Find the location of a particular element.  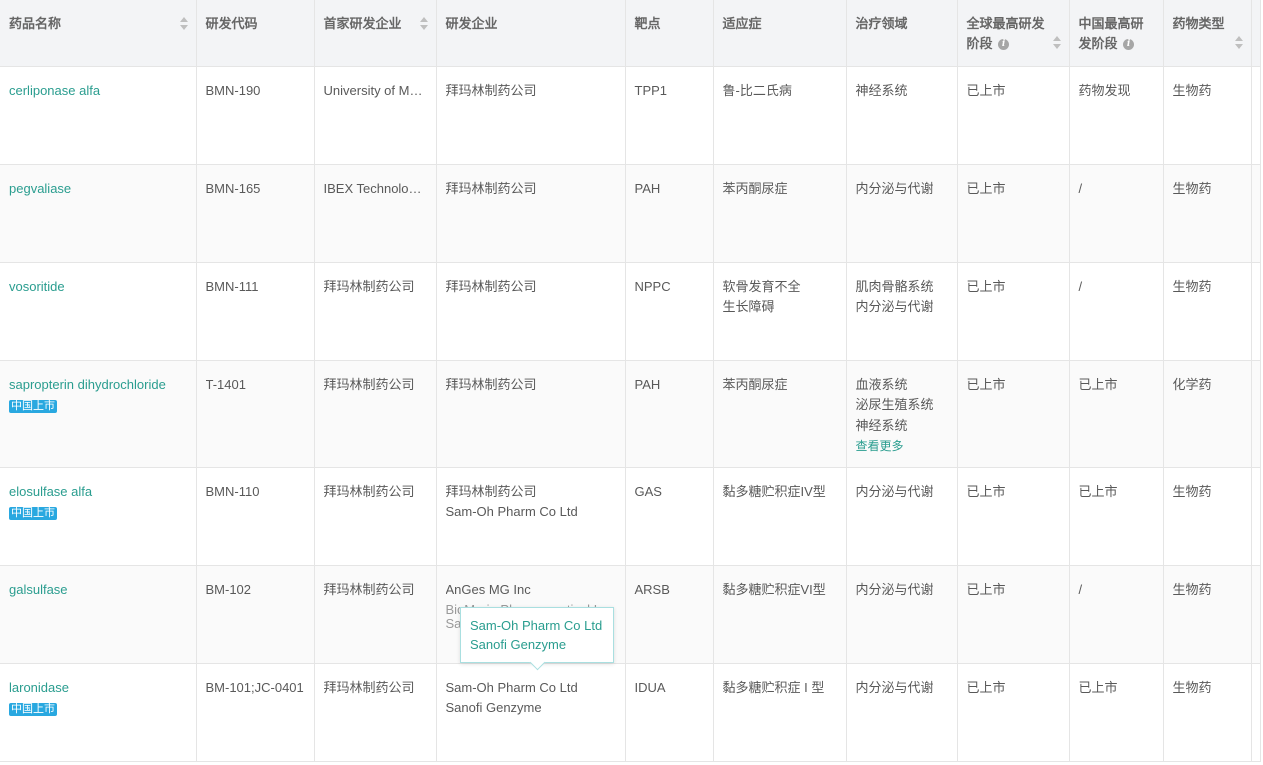

header-extra is located at coordinates (1256, 33).